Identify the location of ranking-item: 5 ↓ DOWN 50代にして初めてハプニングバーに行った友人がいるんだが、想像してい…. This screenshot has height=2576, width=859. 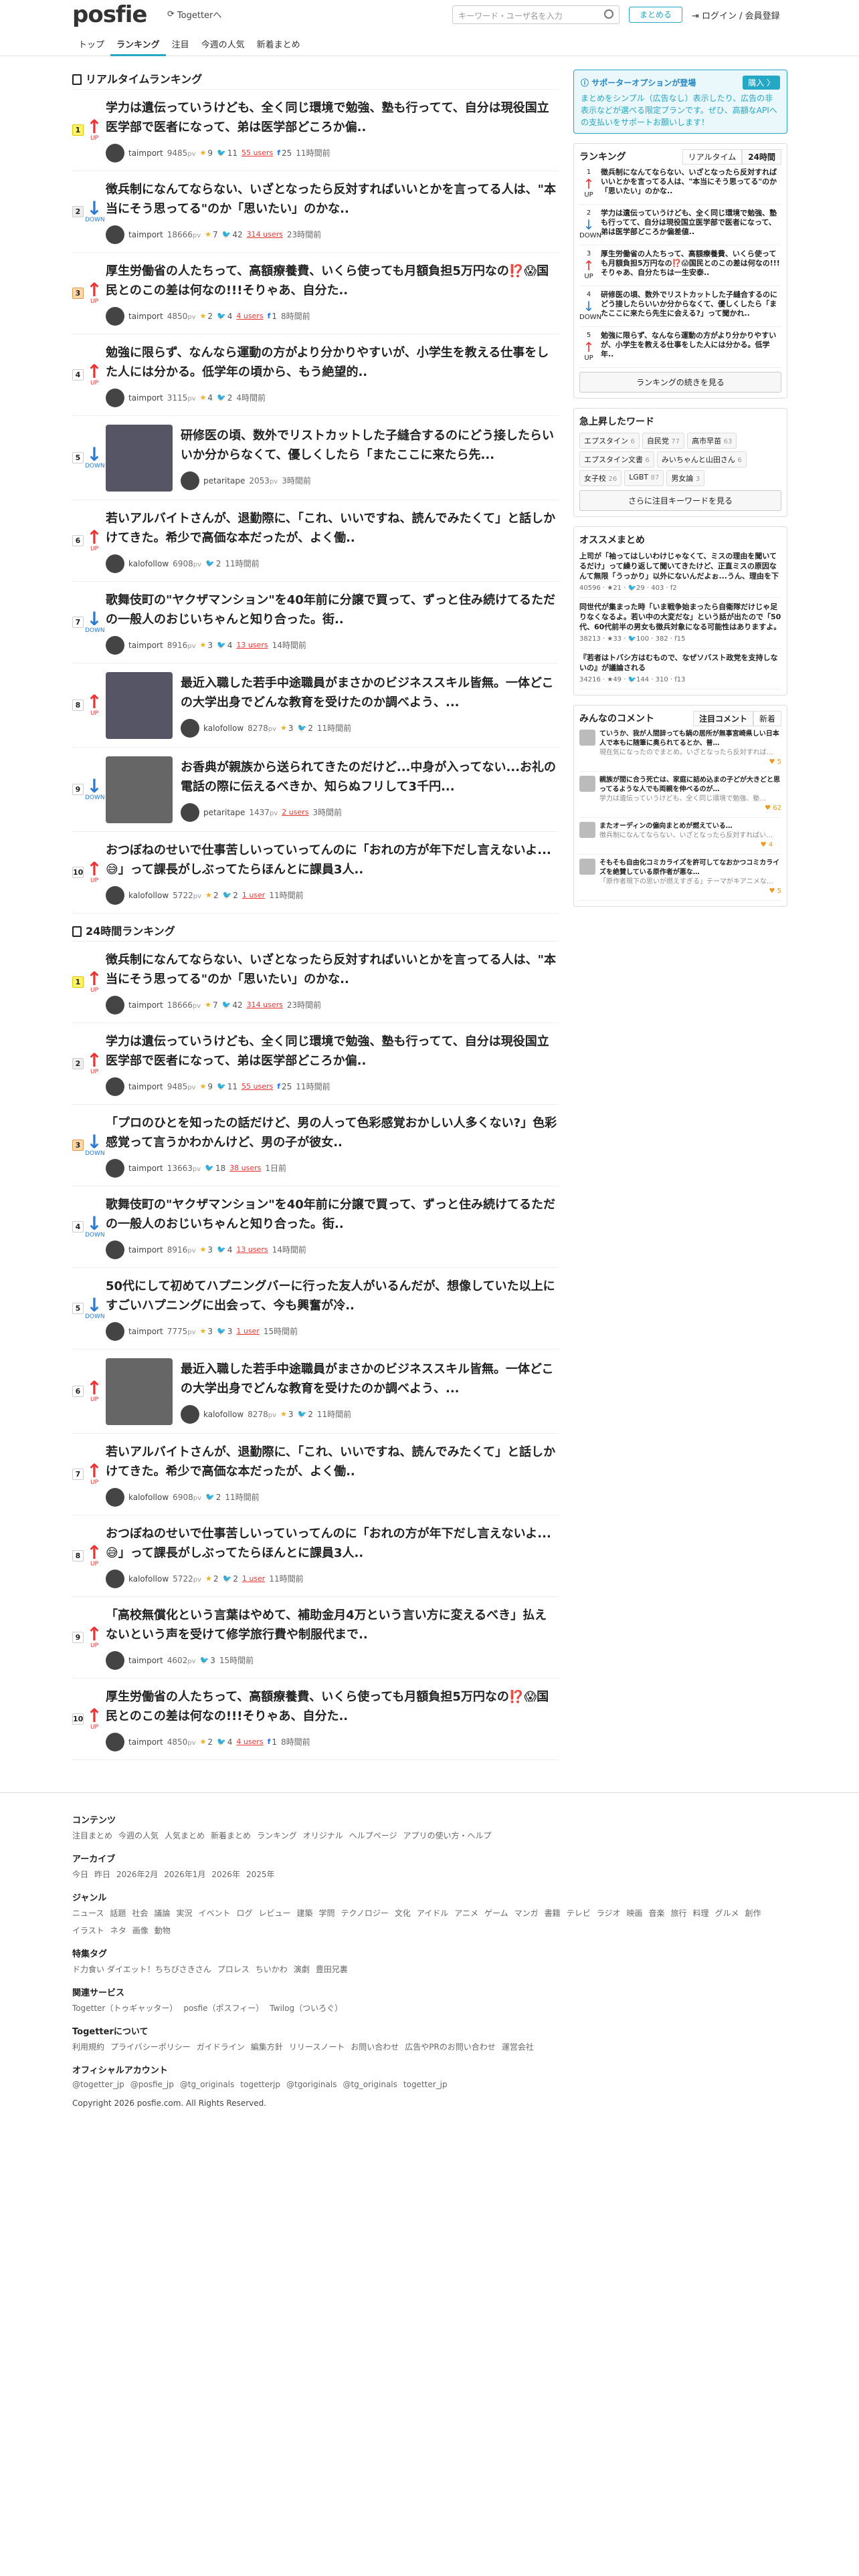
(315, 1309).